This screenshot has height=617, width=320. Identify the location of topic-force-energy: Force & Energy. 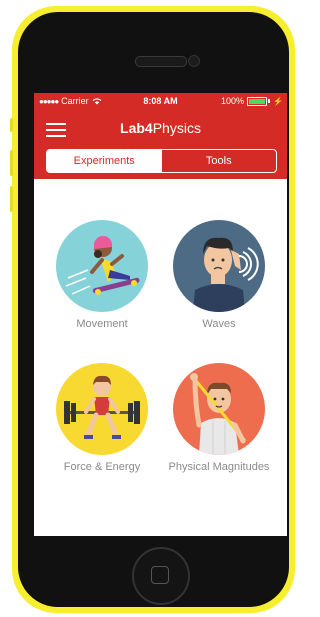
(102, 418).